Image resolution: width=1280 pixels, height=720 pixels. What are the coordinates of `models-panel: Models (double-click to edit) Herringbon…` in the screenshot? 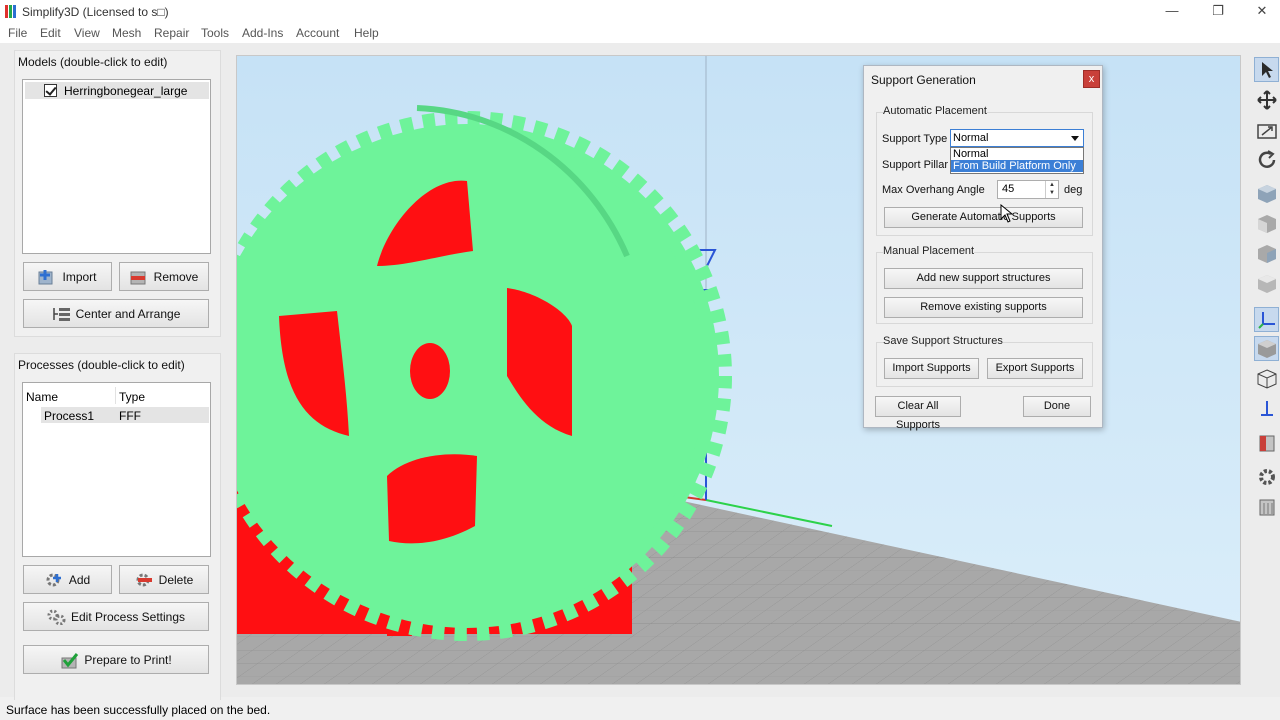 It's located at (117, 193).